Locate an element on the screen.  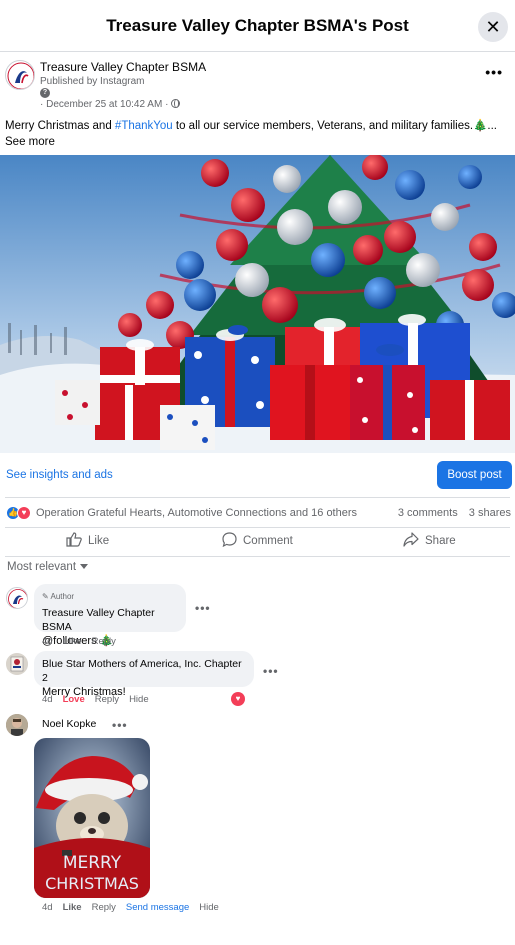
like-button: Like is located at coordinates (87, 541).